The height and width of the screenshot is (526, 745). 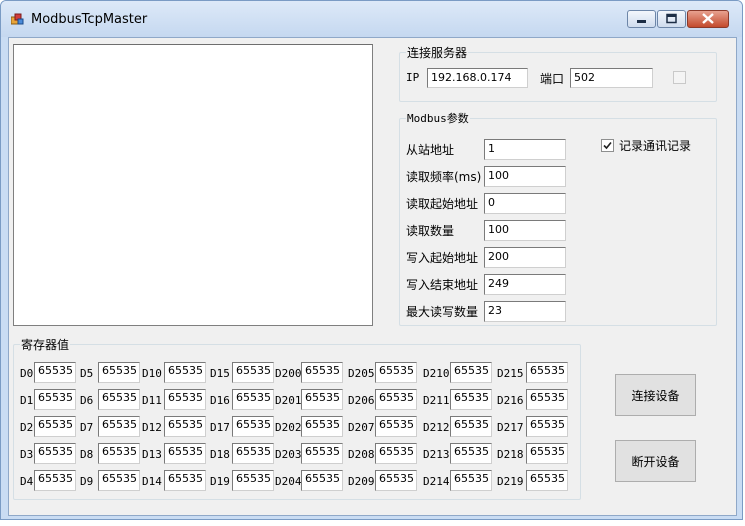 I want to click on port-input: 502, so click(x=611, y=78).